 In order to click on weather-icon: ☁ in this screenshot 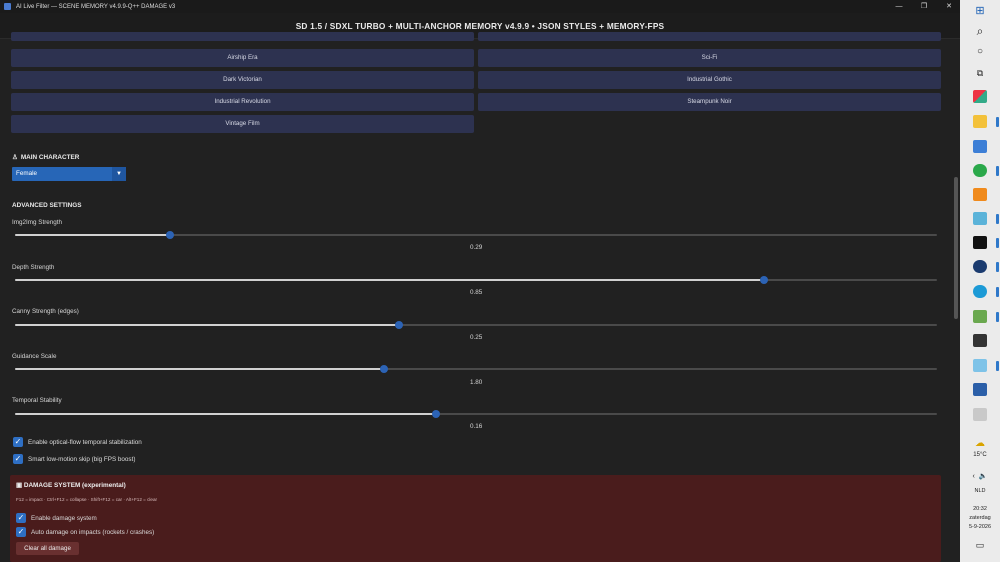, I will do `click(980, 444)`.